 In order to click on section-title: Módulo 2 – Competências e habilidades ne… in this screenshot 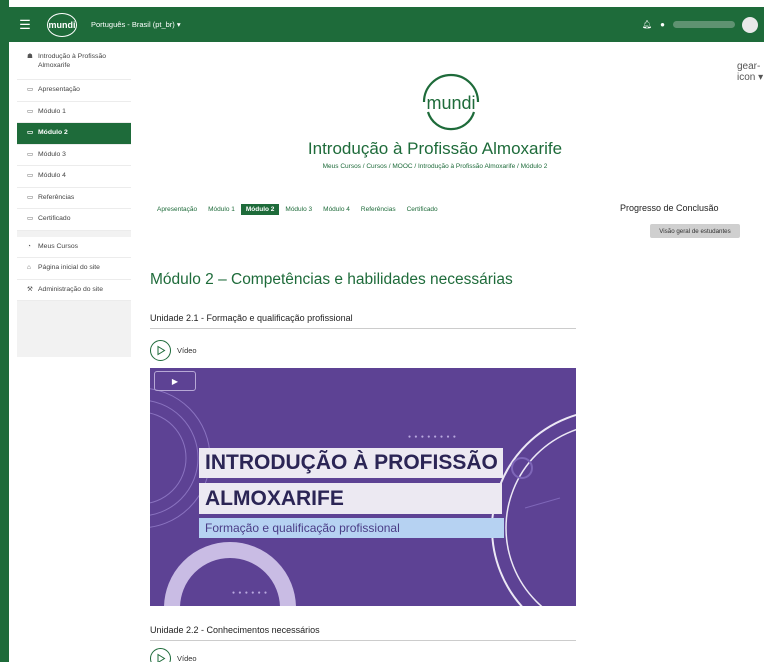, I will do `click(331, 279)`.